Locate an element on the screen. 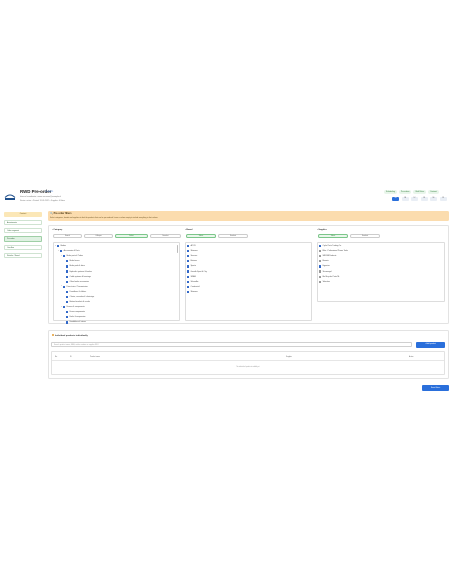  category-tree-item-label: Handlebars & stems is located at coordinates (77, 322).